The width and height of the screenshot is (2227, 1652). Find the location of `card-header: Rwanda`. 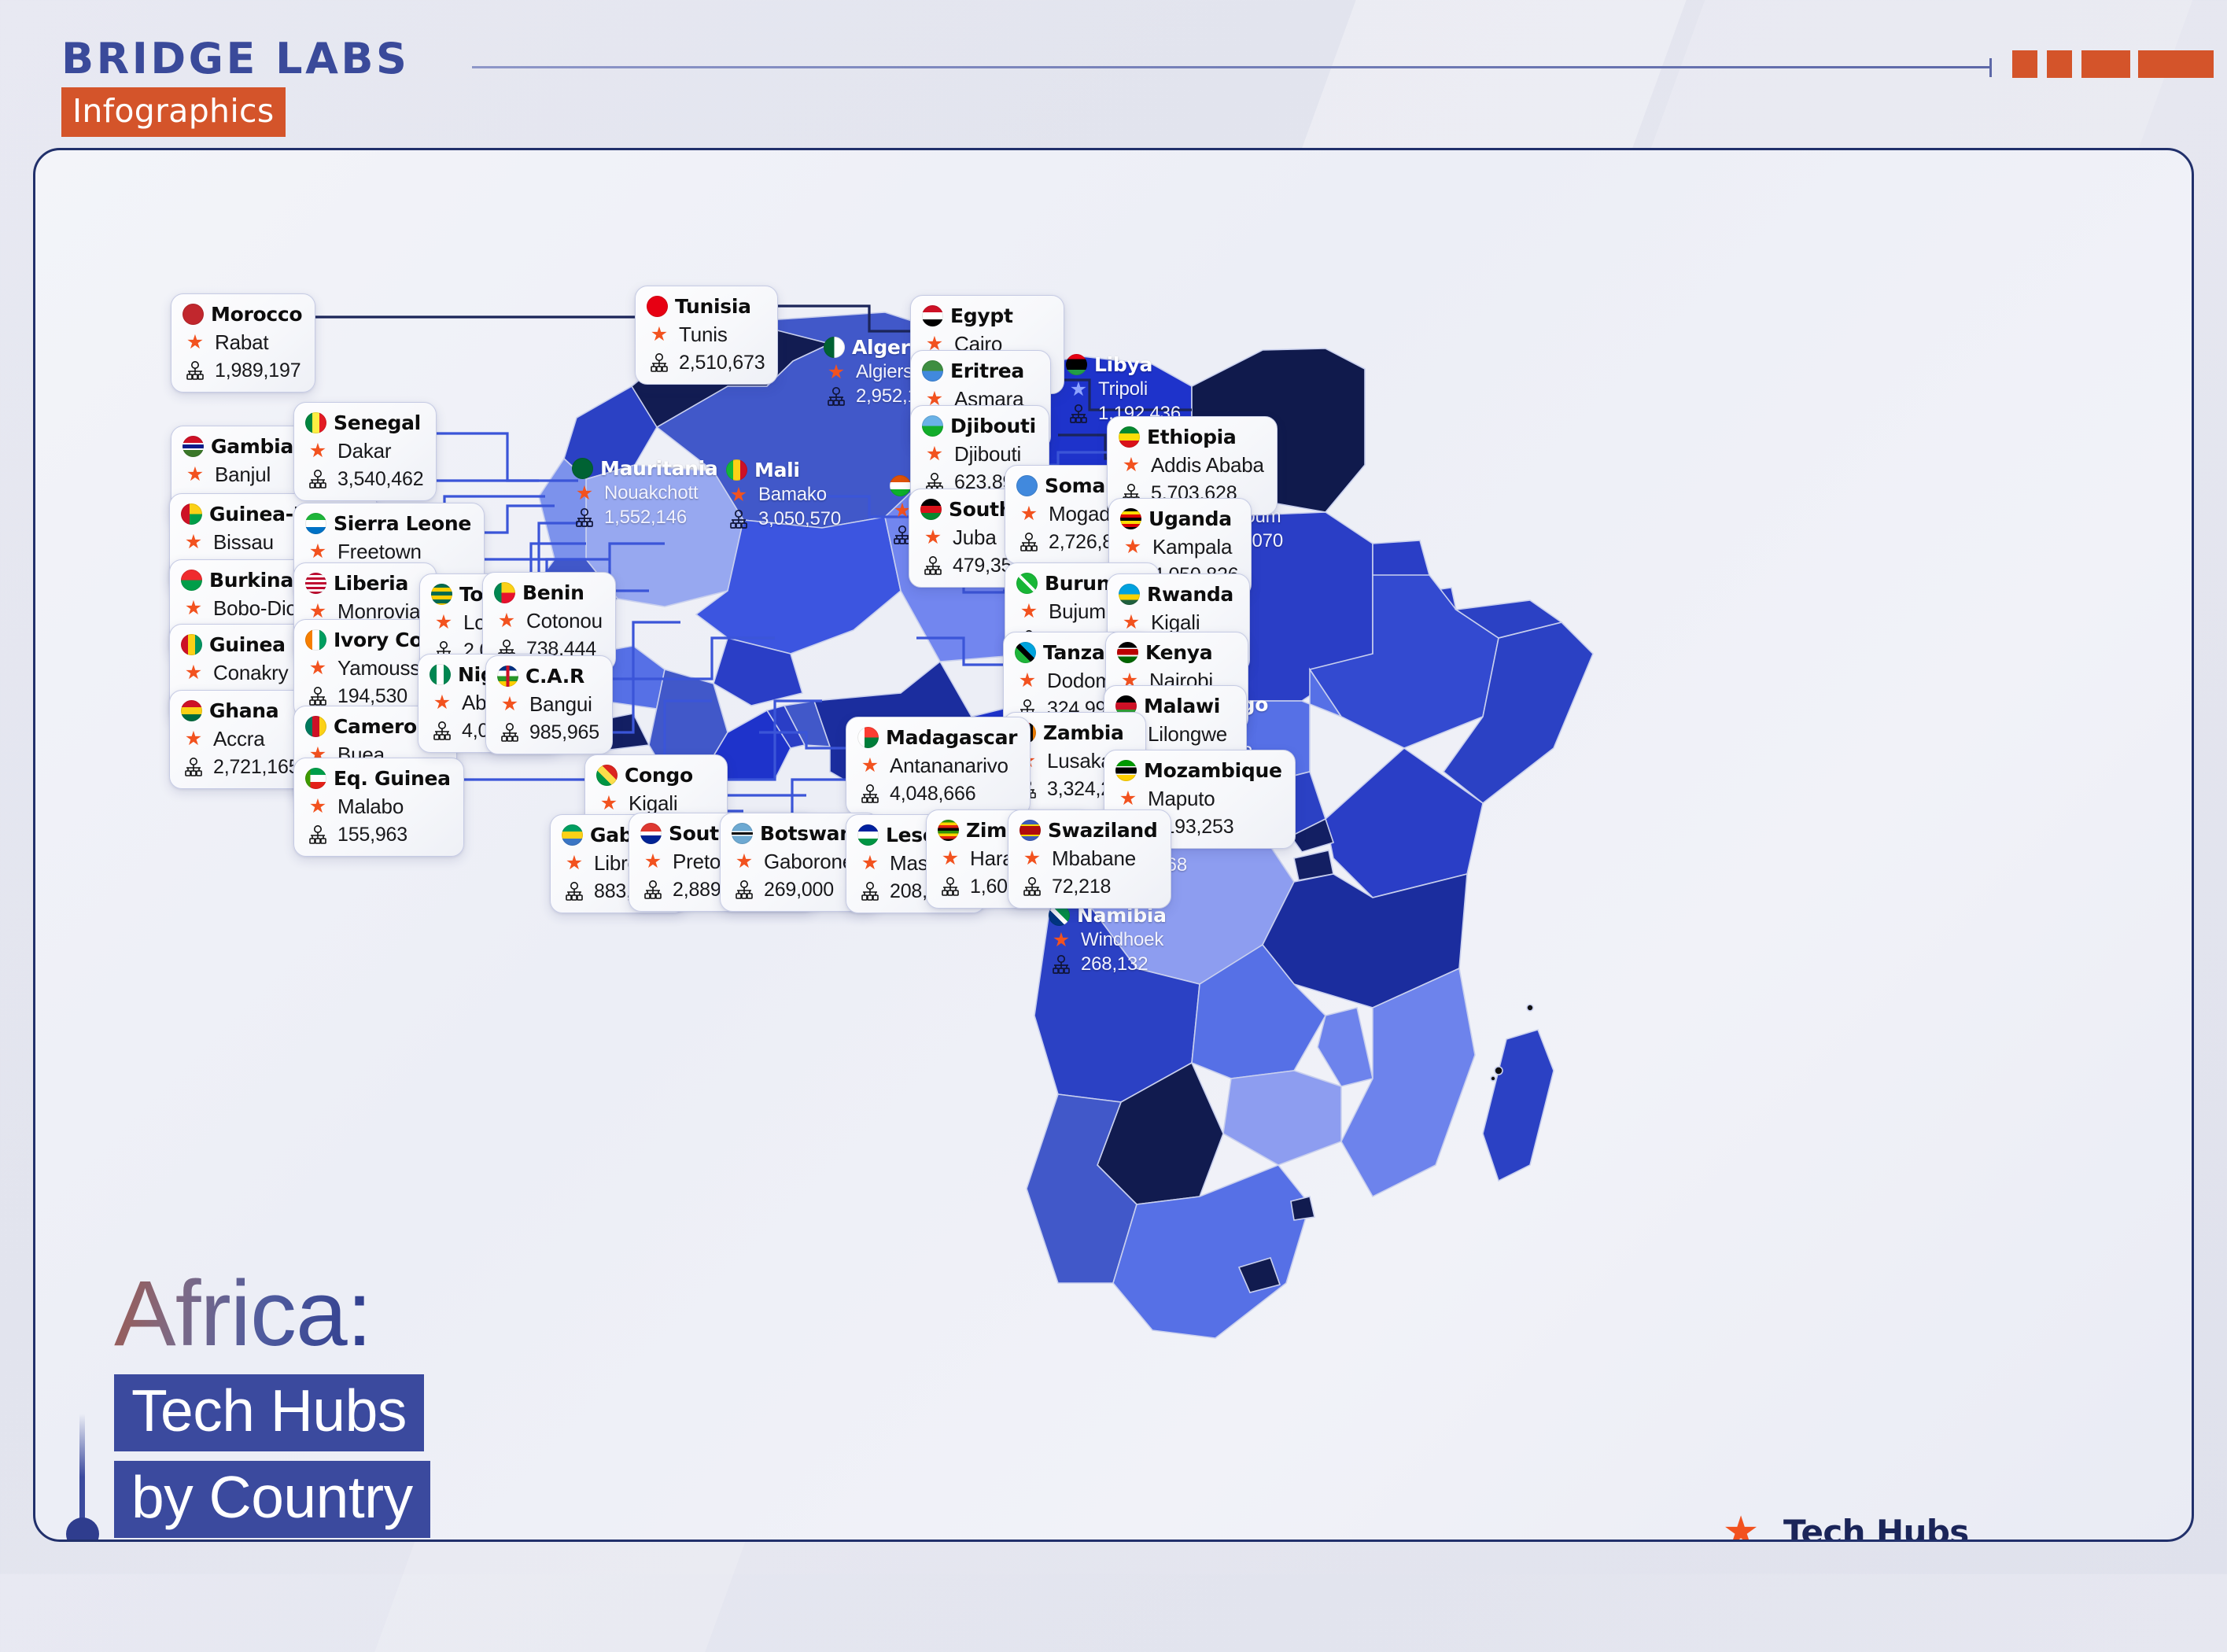

card-header: Rwanda is located at coordinates (1178, 594).